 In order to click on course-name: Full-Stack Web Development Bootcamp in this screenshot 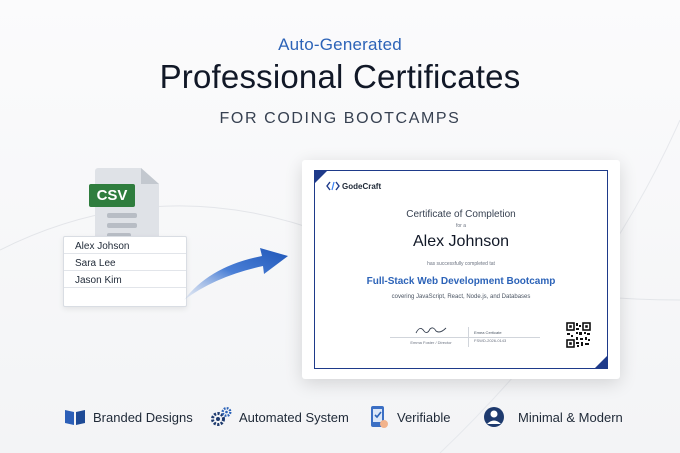, I will do `click(461, 281)`.